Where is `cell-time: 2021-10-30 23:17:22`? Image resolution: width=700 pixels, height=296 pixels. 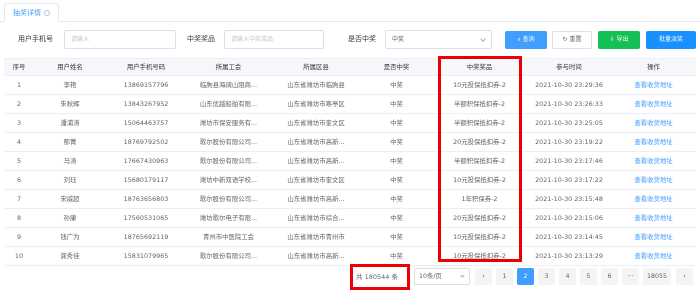 cell-time: 2021-10-30 23:17:22 is located at coordinates (569, 180).